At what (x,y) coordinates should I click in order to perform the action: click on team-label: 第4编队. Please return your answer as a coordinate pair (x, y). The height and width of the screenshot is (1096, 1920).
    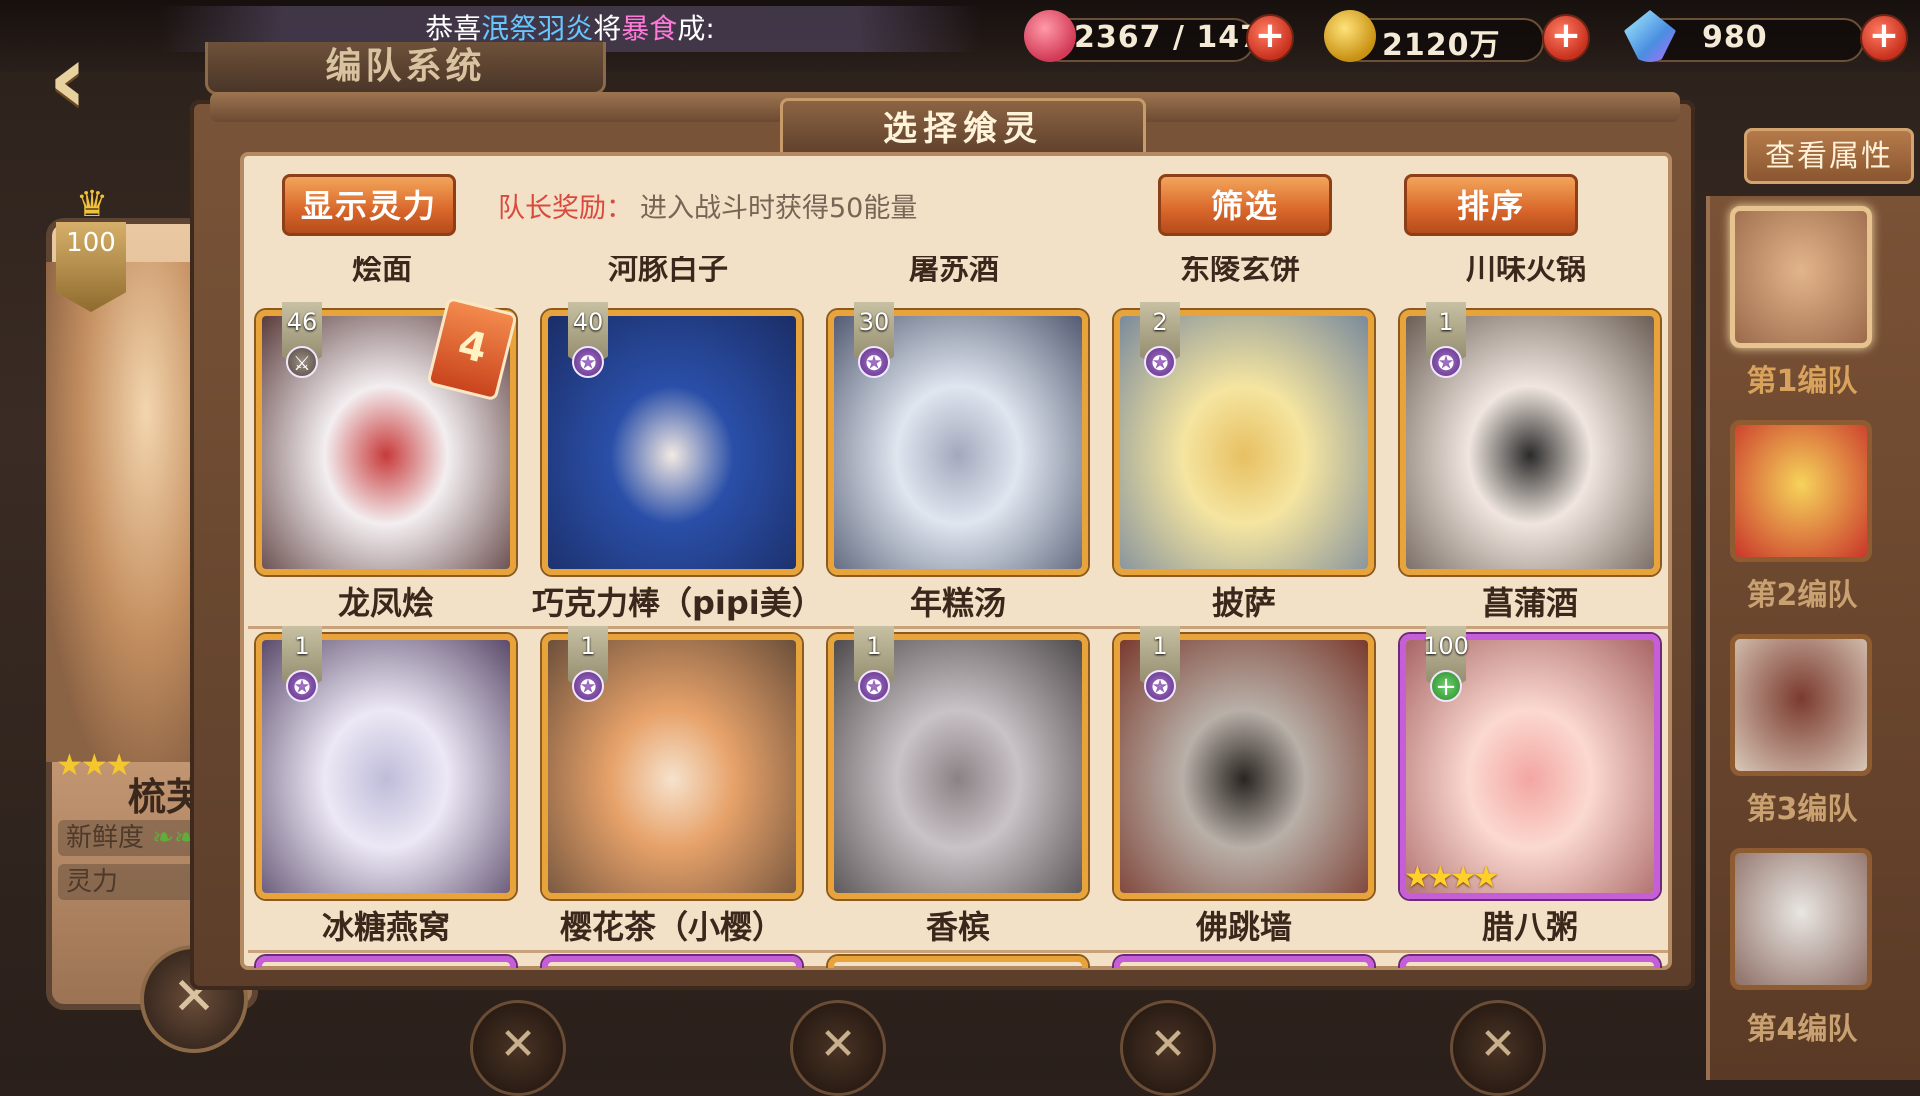
    Looking at the image, I should click on (1802, 1029).